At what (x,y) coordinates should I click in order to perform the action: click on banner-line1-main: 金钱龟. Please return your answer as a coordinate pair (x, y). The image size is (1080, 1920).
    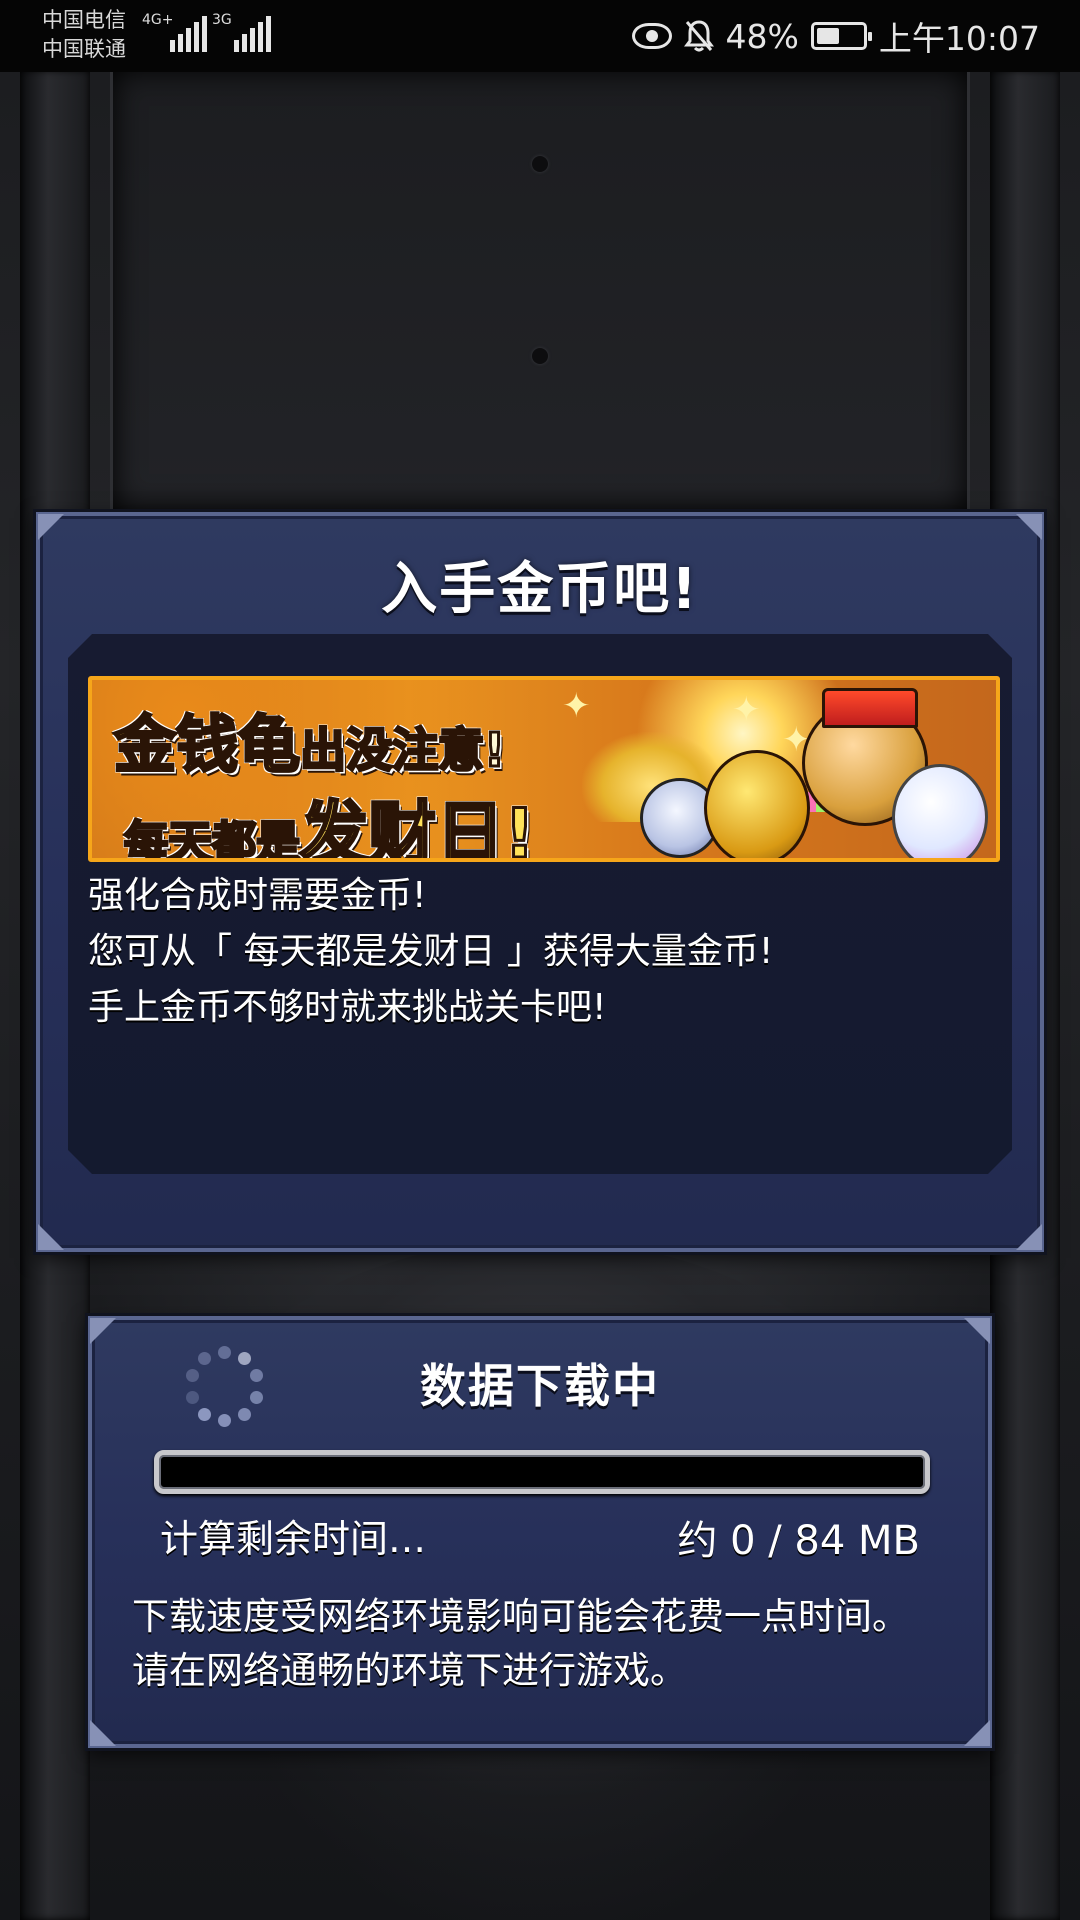
    Looking at the image, I should click on (206, 745).